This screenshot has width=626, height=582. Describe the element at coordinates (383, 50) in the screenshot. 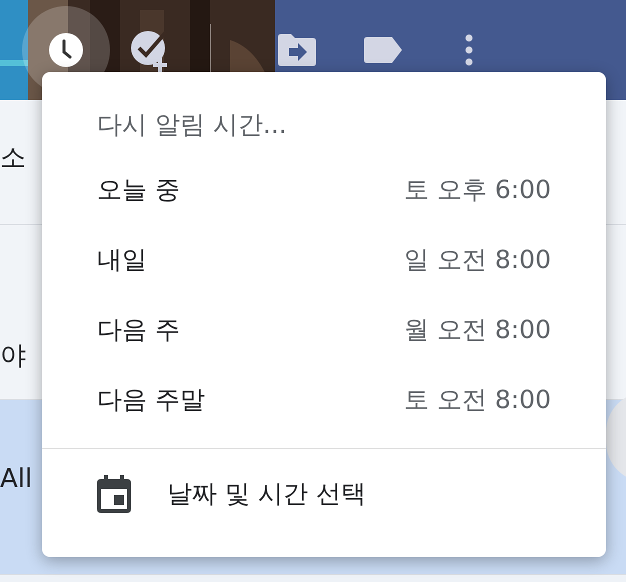

I see `label-icon` at that location.